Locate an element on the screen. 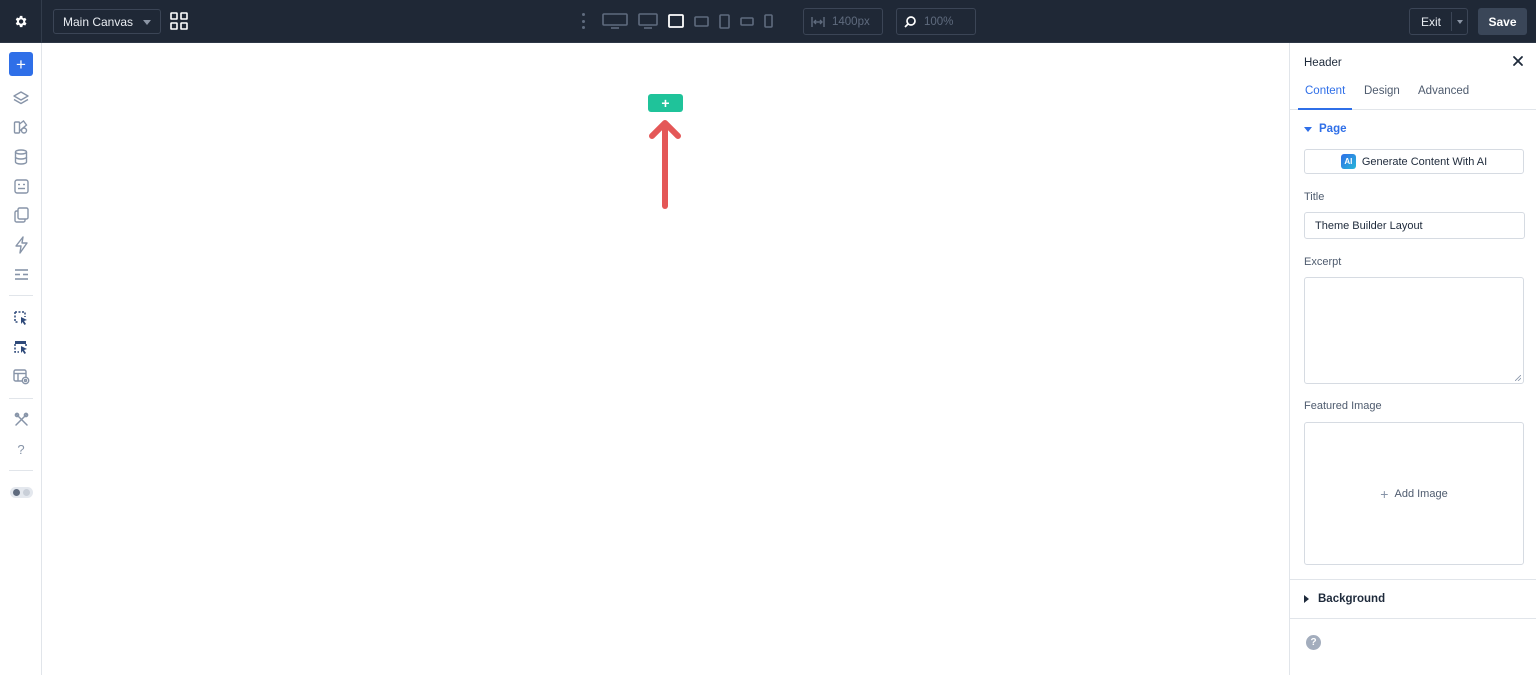 The height and width of the screenshot is (675, 1536). tablet-landscape-icon is located at coordinates (701, 21).